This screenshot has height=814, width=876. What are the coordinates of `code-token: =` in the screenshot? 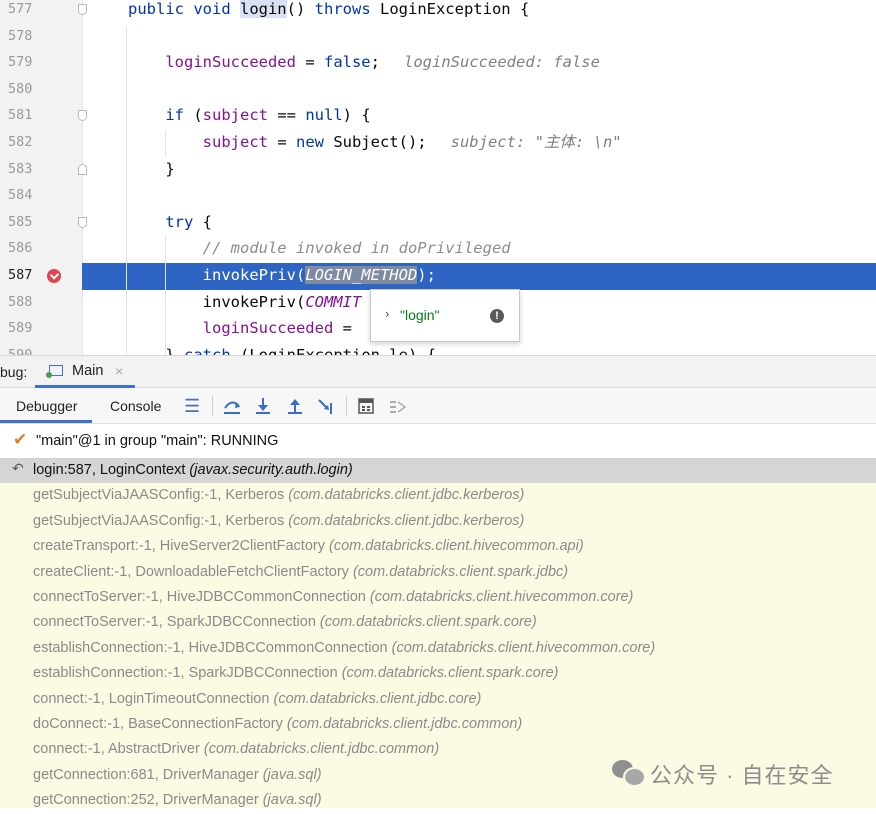 It's located at (342, 328).